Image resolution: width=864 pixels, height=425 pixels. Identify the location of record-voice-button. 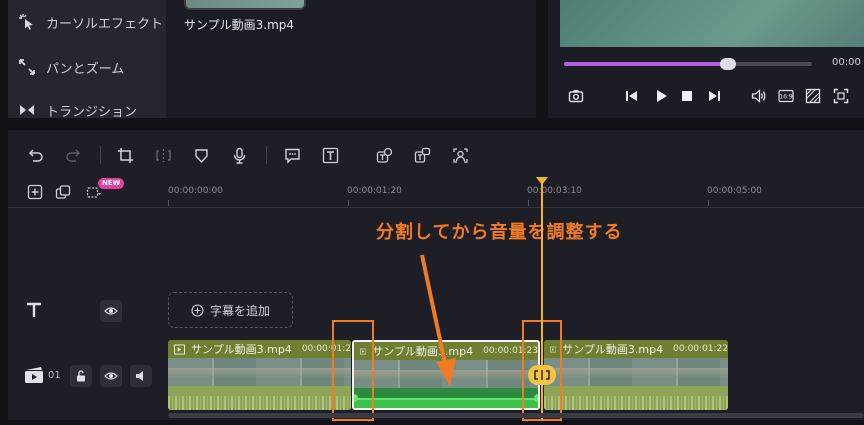
(239, 155).